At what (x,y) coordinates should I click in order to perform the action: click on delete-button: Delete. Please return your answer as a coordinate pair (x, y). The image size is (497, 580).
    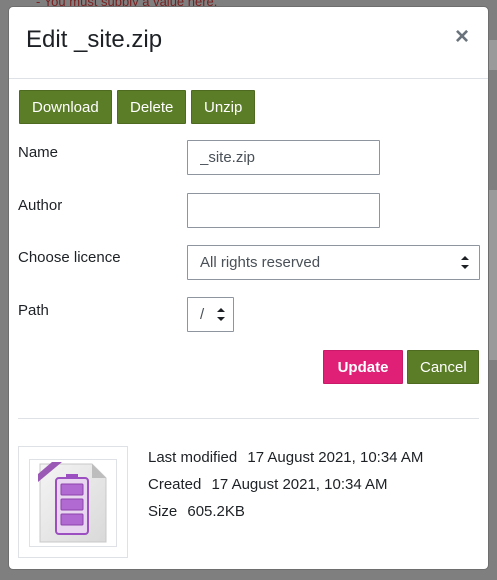
    Looking at the image, I should click on (152, 107).